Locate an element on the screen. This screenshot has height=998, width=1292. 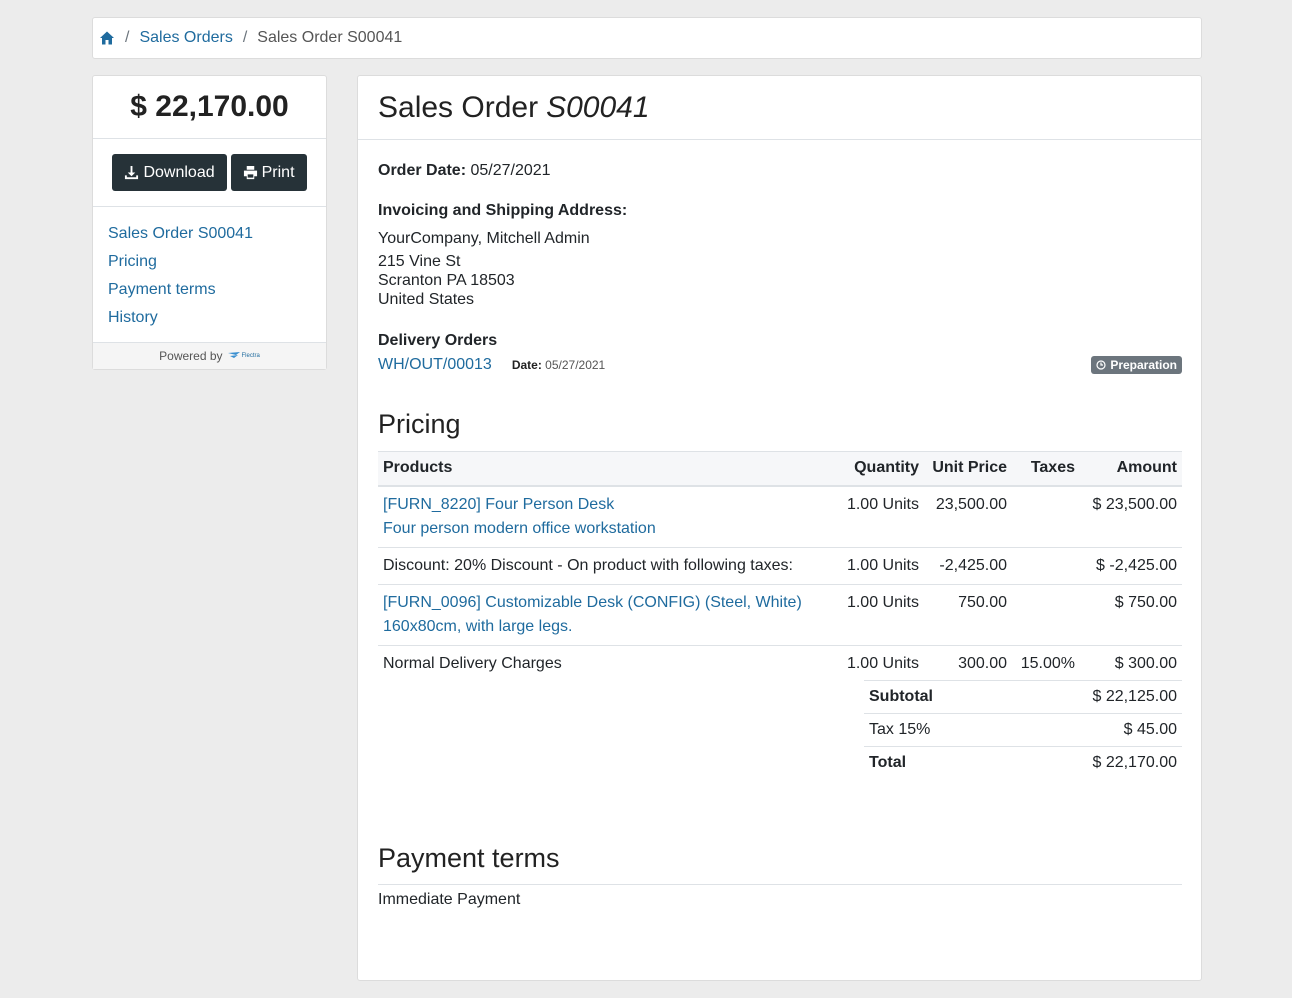
line-name: Normal Delivery Charges is located at coordinates (472, 663).